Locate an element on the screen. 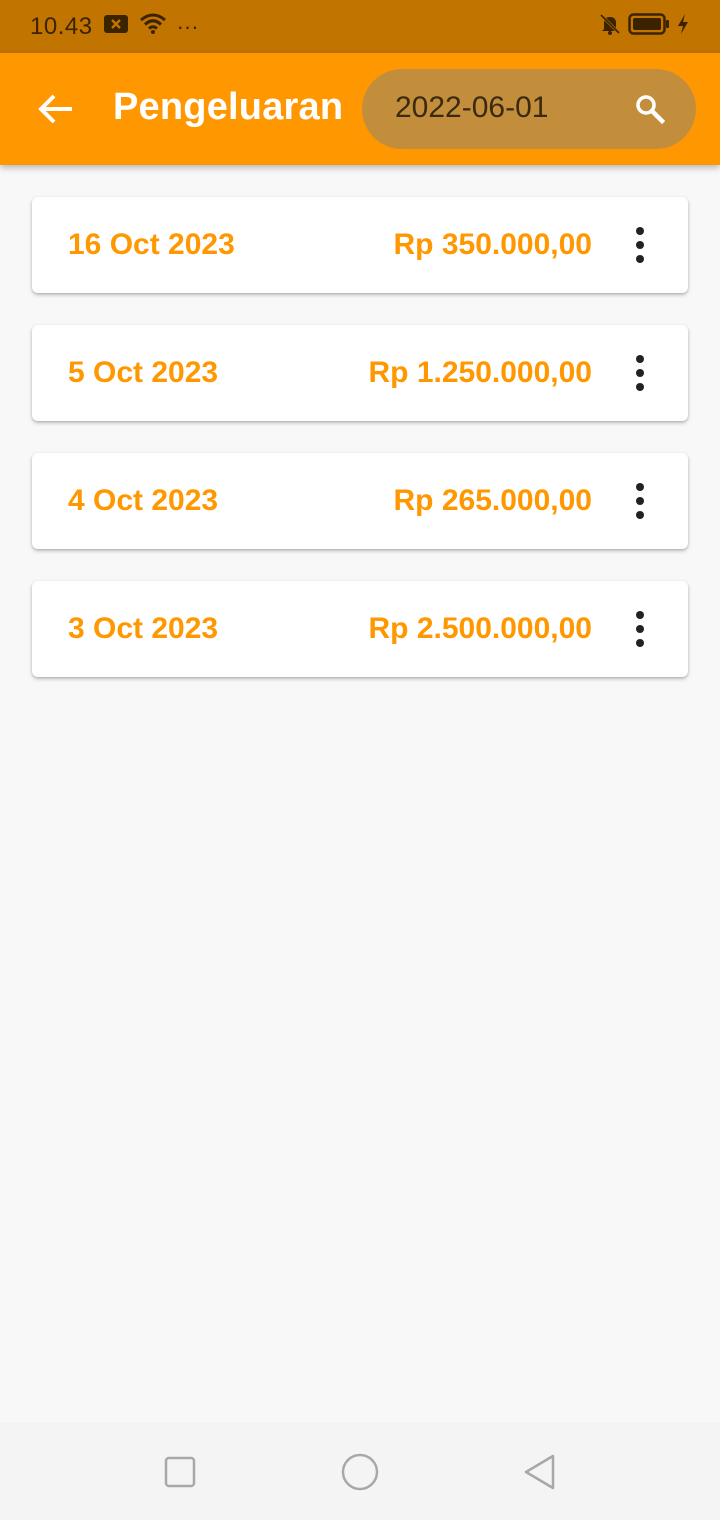  list-item: 5 Oct 2023 Rp 1.250.000,00 is located at coordinates (360, 373).